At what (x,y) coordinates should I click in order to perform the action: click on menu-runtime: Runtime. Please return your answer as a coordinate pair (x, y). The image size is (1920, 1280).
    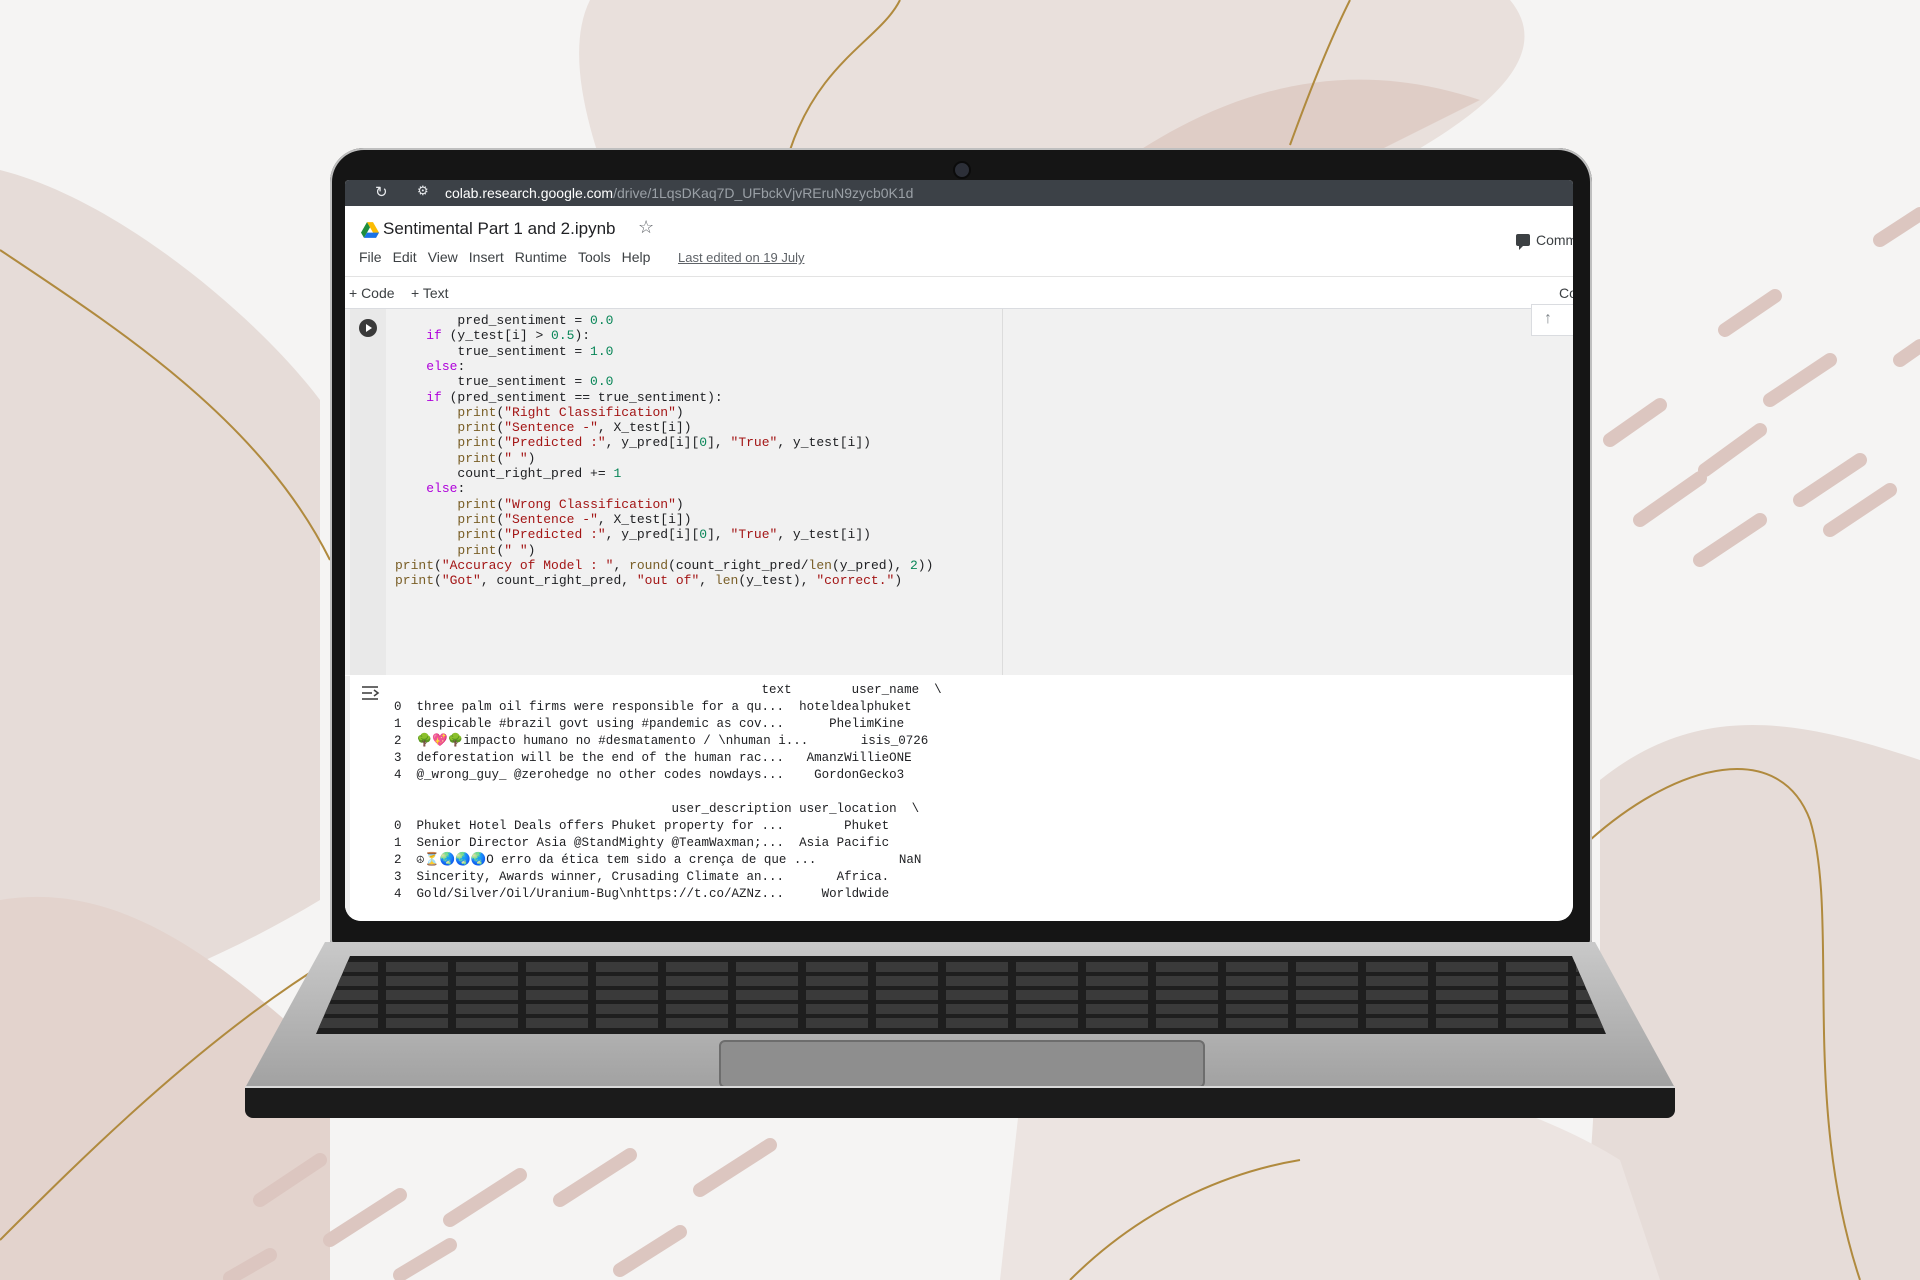
    Looking at the image, I should click on (541, 257).